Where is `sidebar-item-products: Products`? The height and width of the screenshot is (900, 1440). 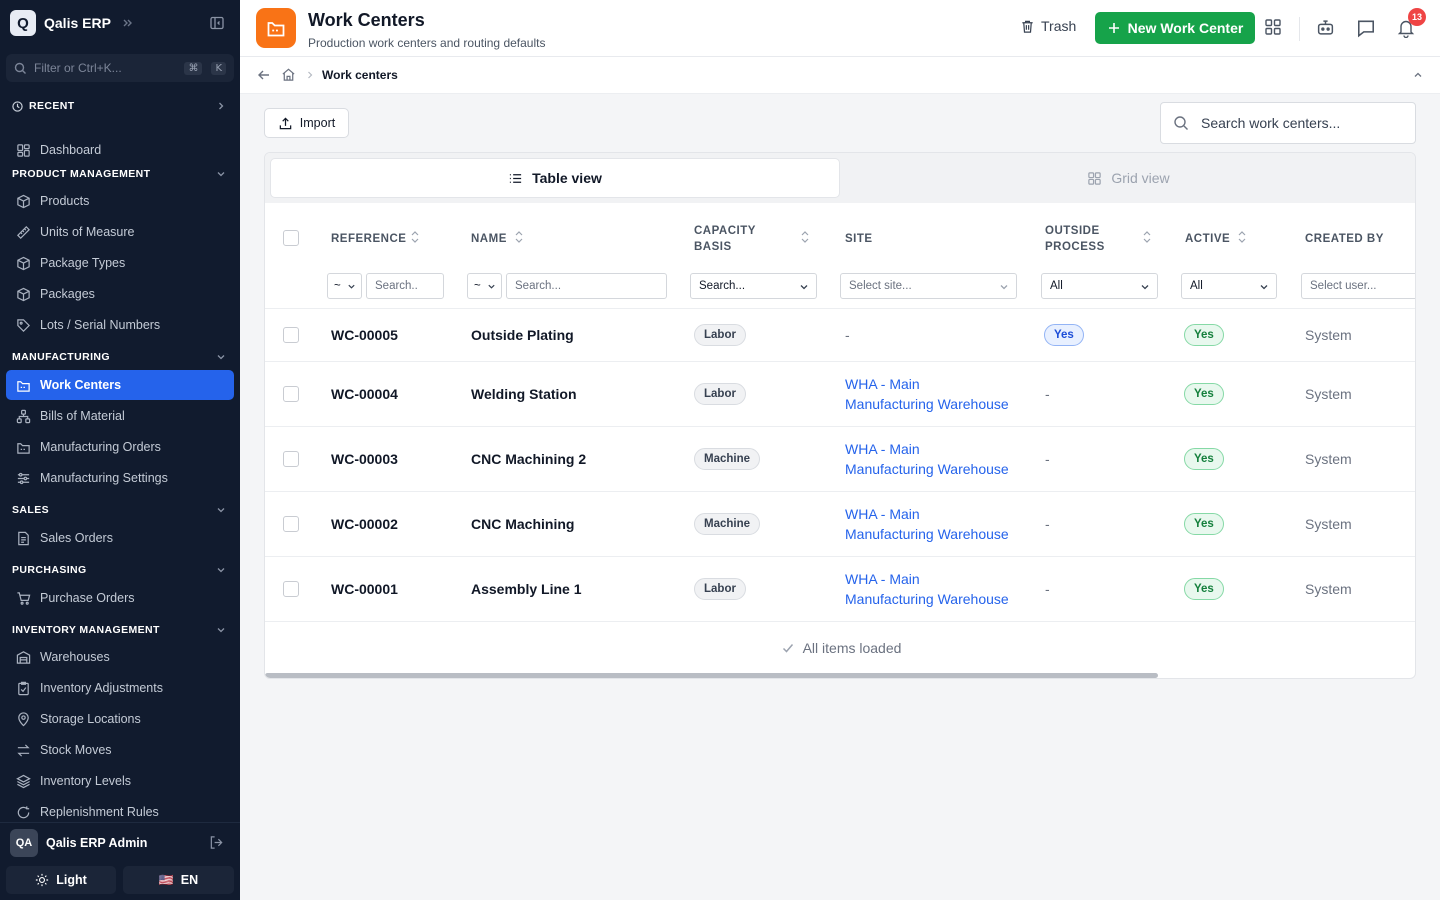 sidebar-item-products: Products is located at coordinates (120, 201).